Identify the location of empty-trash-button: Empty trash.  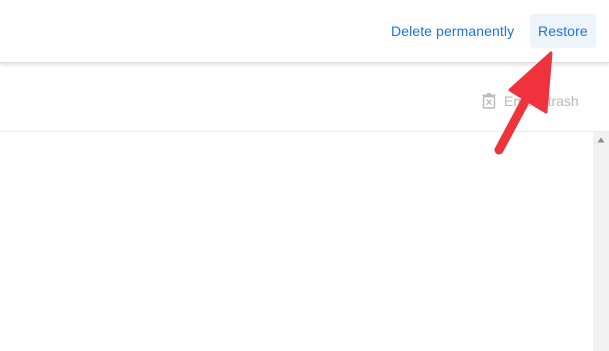
(530, 101).